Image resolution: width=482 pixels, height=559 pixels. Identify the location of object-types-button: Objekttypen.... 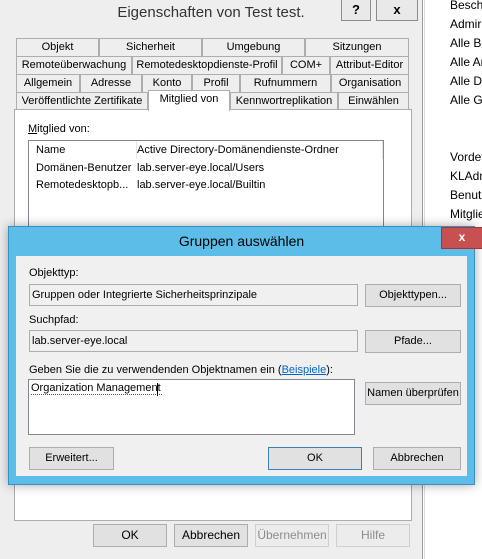
(413, 295).